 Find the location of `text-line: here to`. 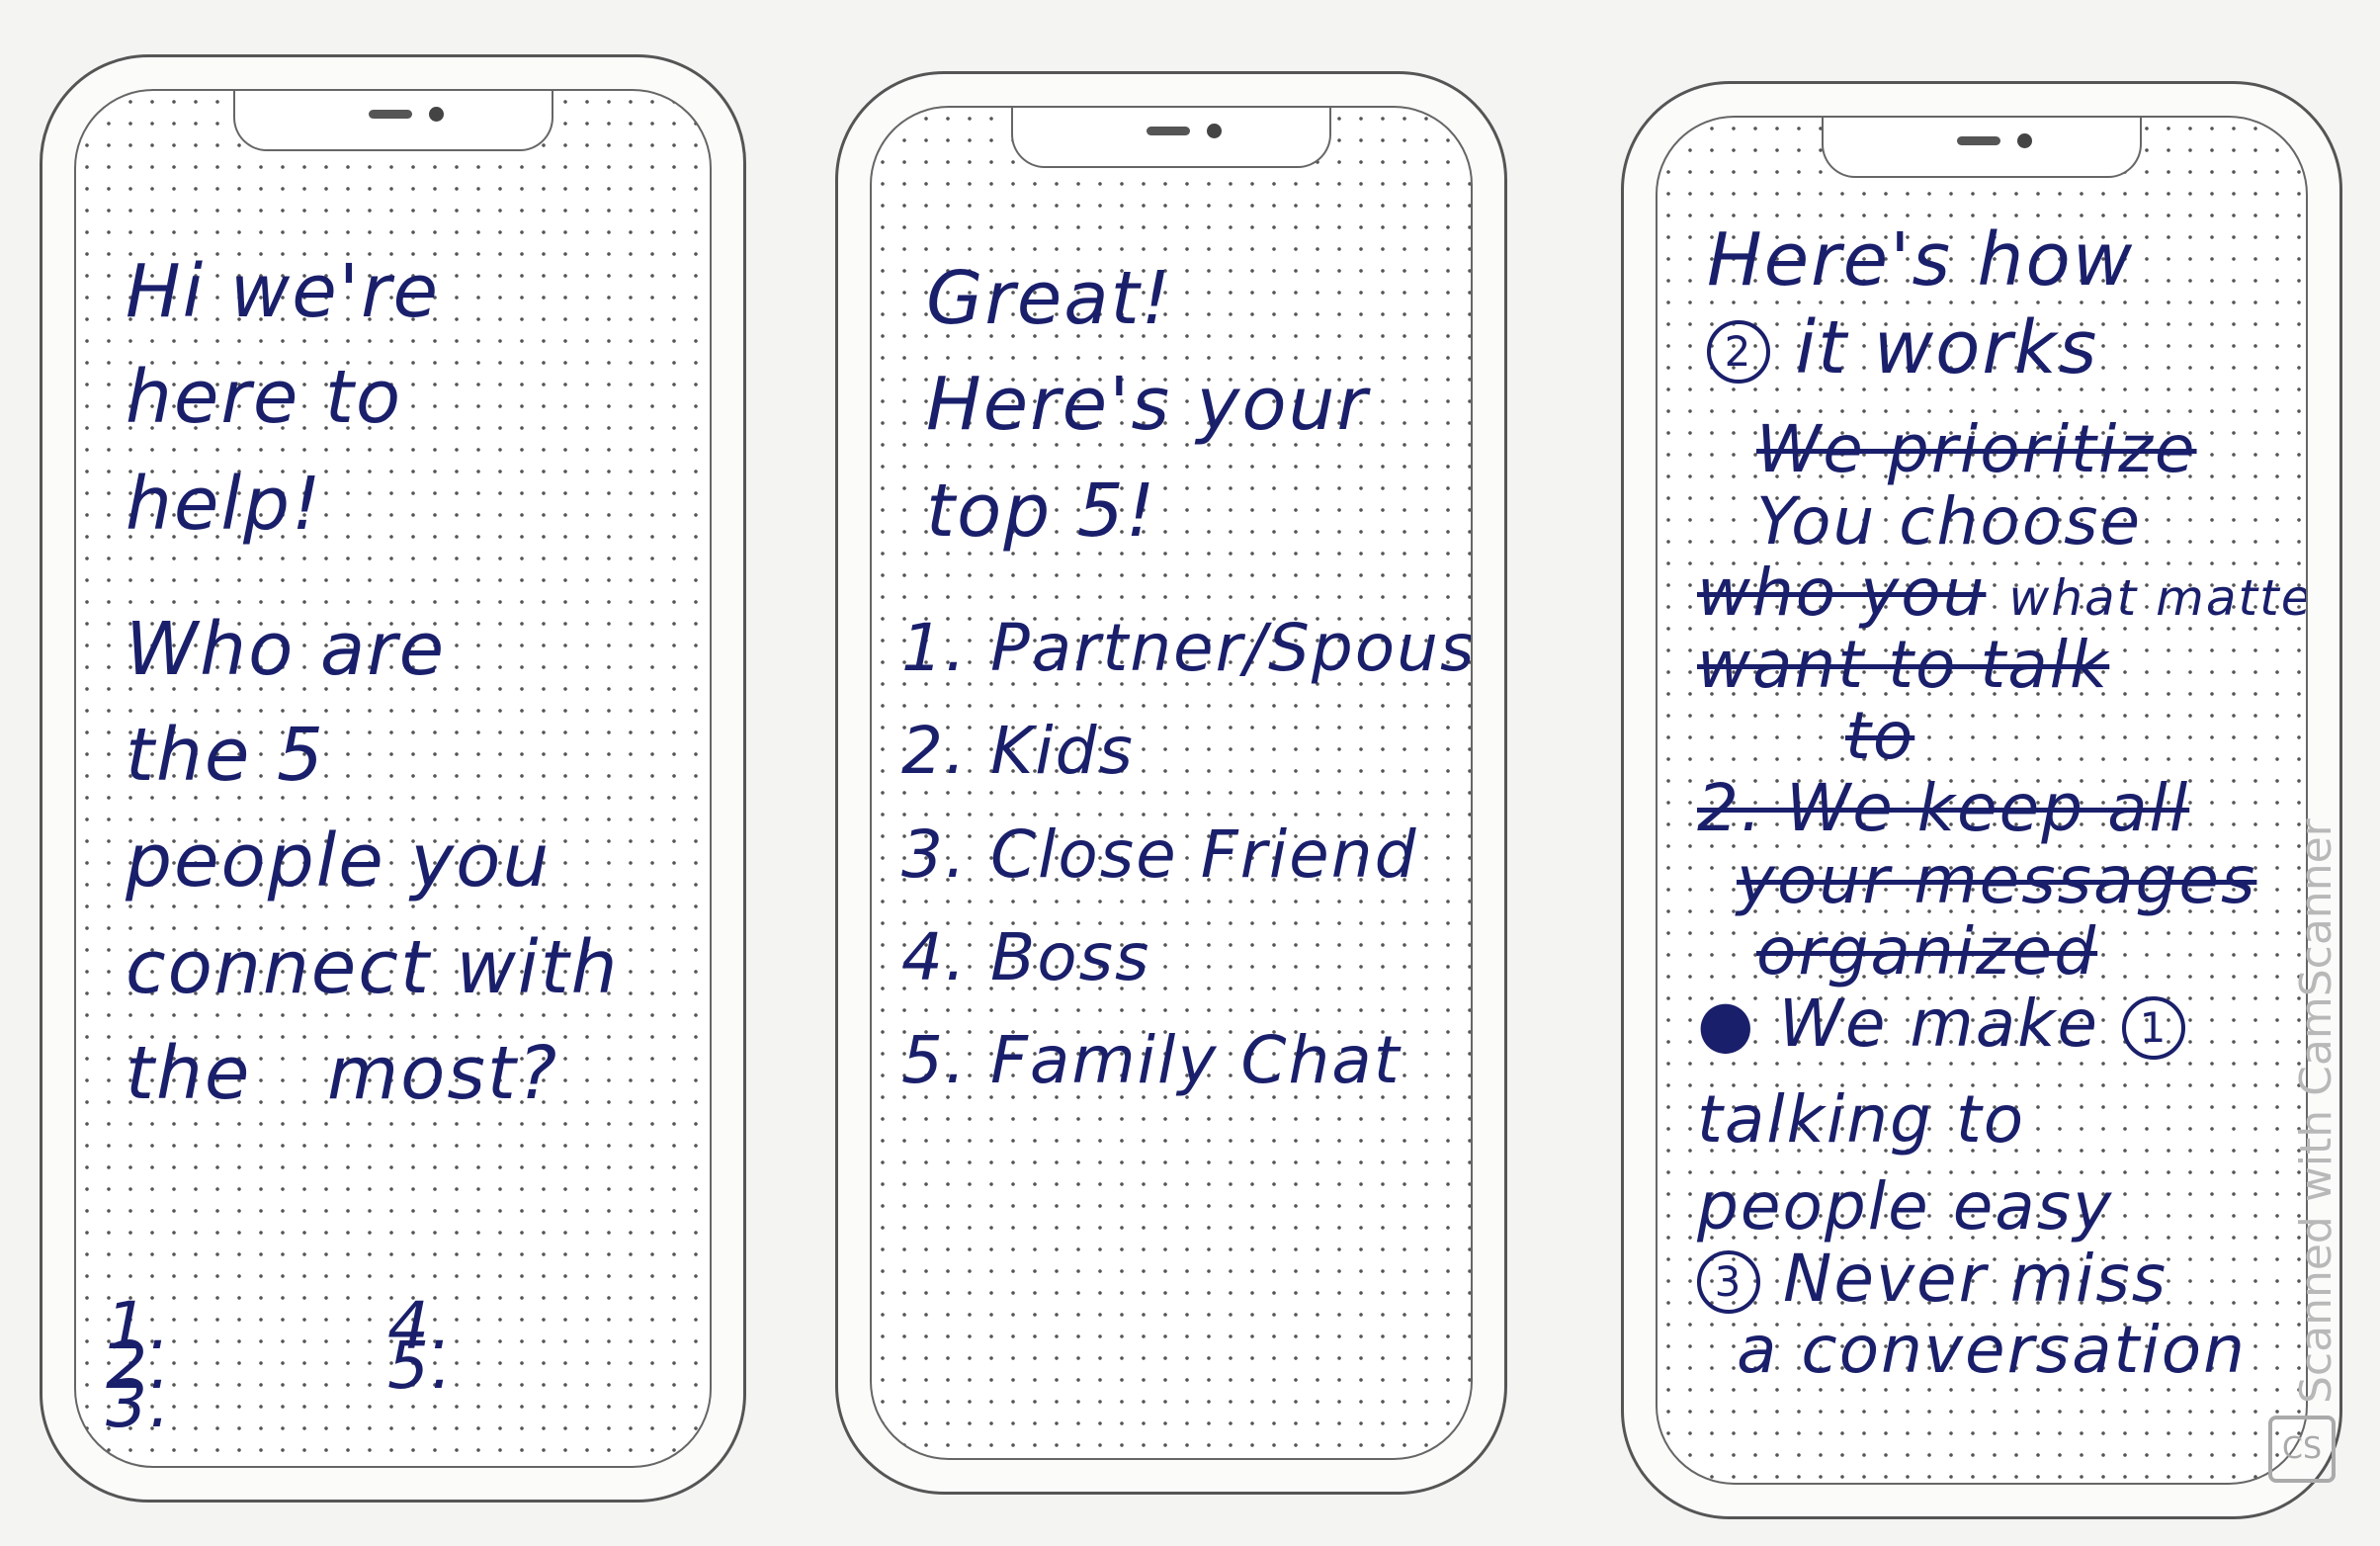

text-line: here to is located at coordinates (264, 398).